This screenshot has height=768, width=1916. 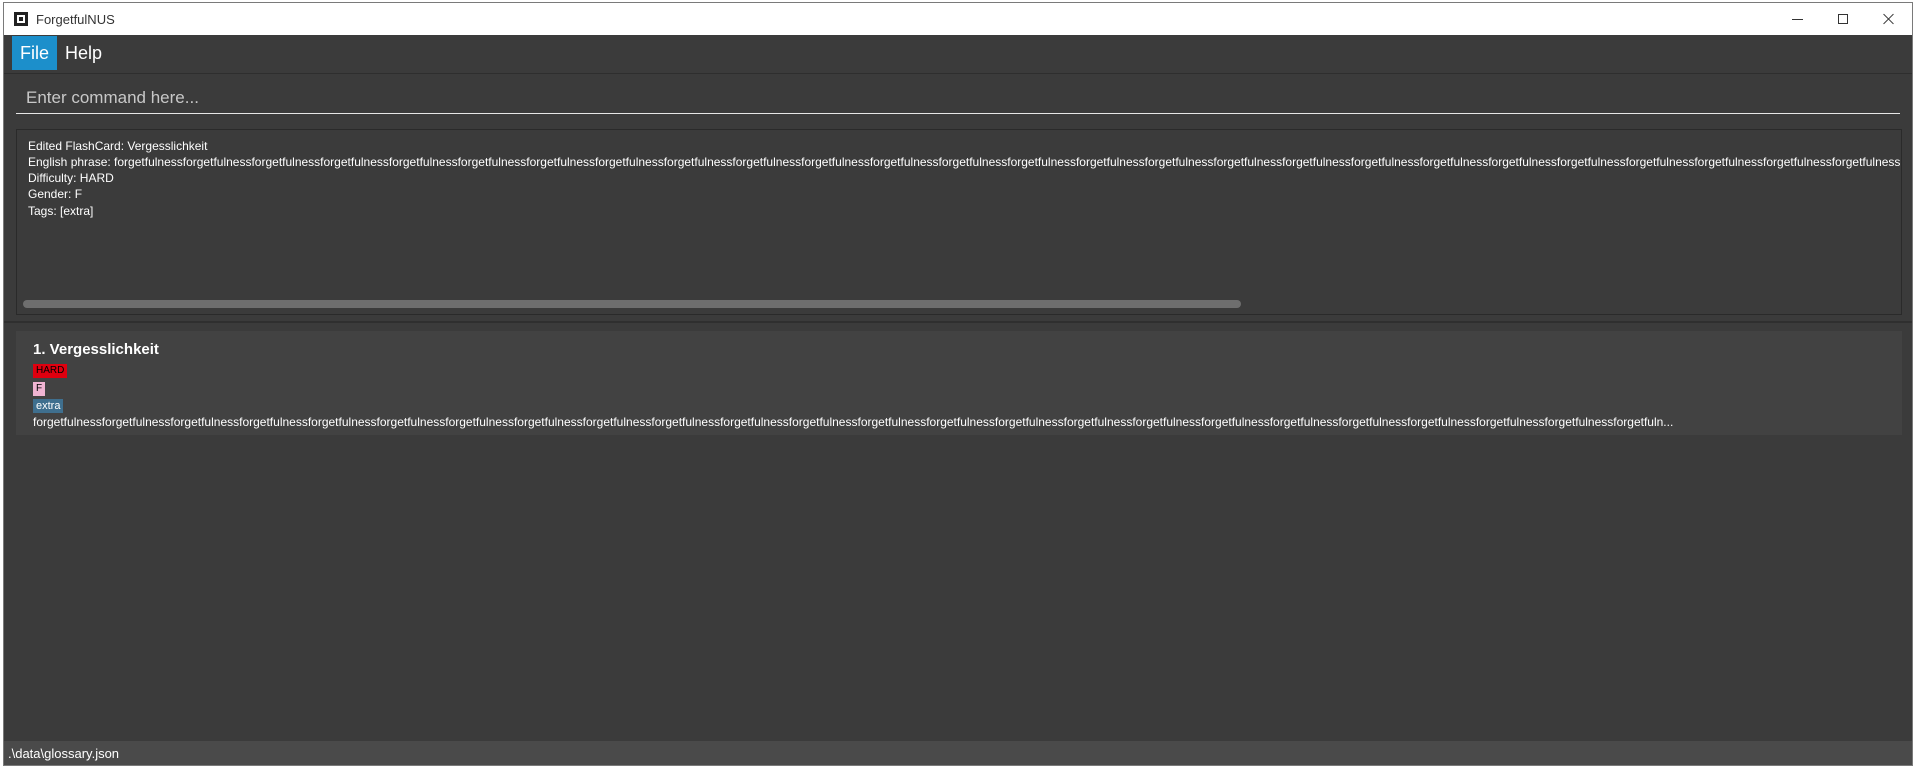 What do you see at coordinates (21, 19) in the screenshot?
I see `app-icon` at bounding box center [21, 19].